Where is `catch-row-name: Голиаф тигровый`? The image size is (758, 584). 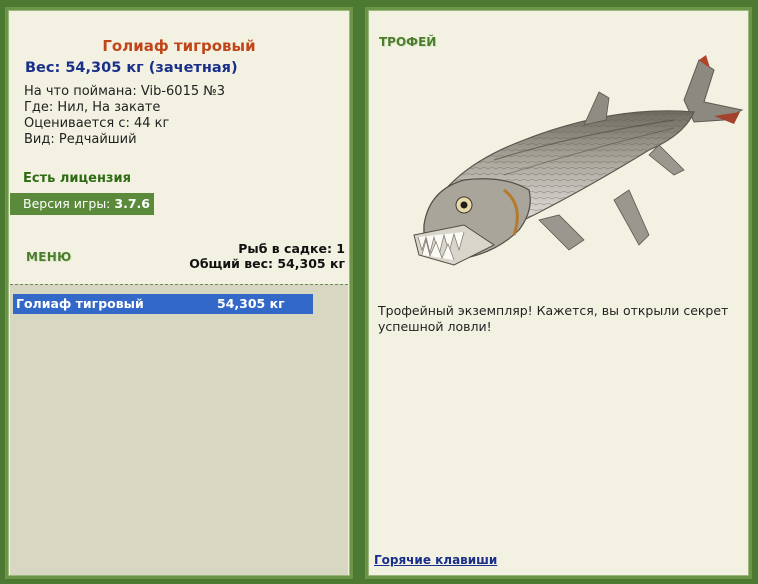
catch-row-name: Голиаф тигровый is located at coordinates (80, 303).